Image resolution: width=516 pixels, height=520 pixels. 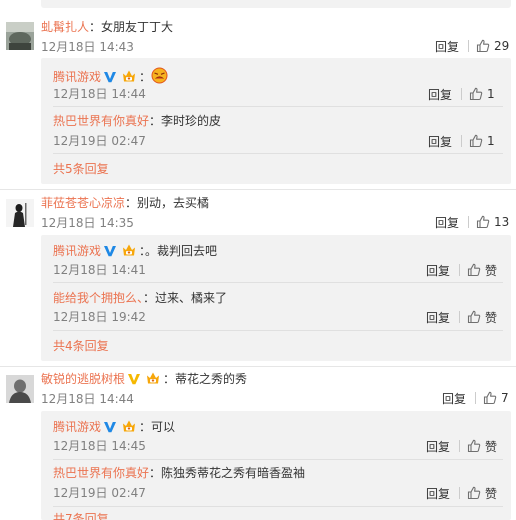 What do you see at coordinates (472, 222) in the screenshot?
I see `comment-actions: 回复 13` at bounding box center [472, 222].